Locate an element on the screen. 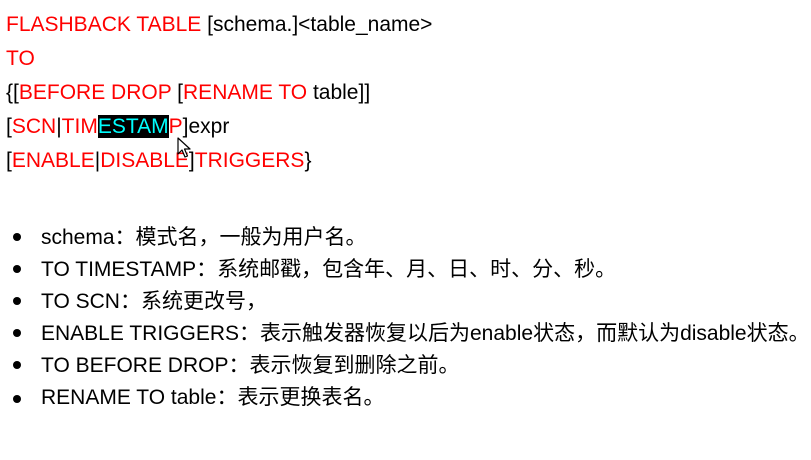 The image size is (811, 460). table-name-param: [schema.]<table_name> is located at coordinates (317, 24).